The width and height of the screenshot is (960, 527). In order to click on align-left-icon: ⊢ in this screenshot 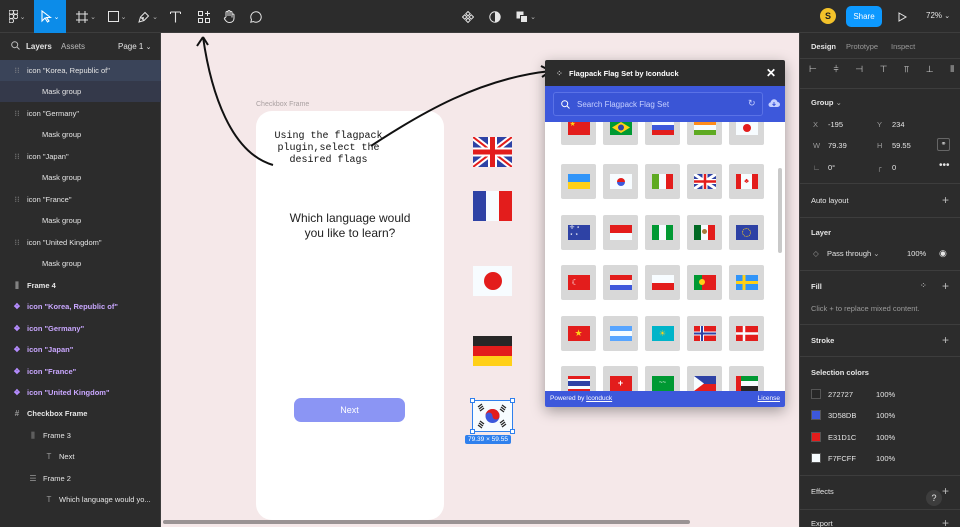, I will do `click(813, 70)`.